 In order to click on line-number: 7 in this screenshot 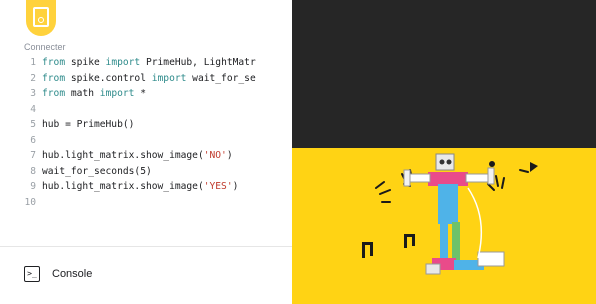, I will do `click(33, 155)`.